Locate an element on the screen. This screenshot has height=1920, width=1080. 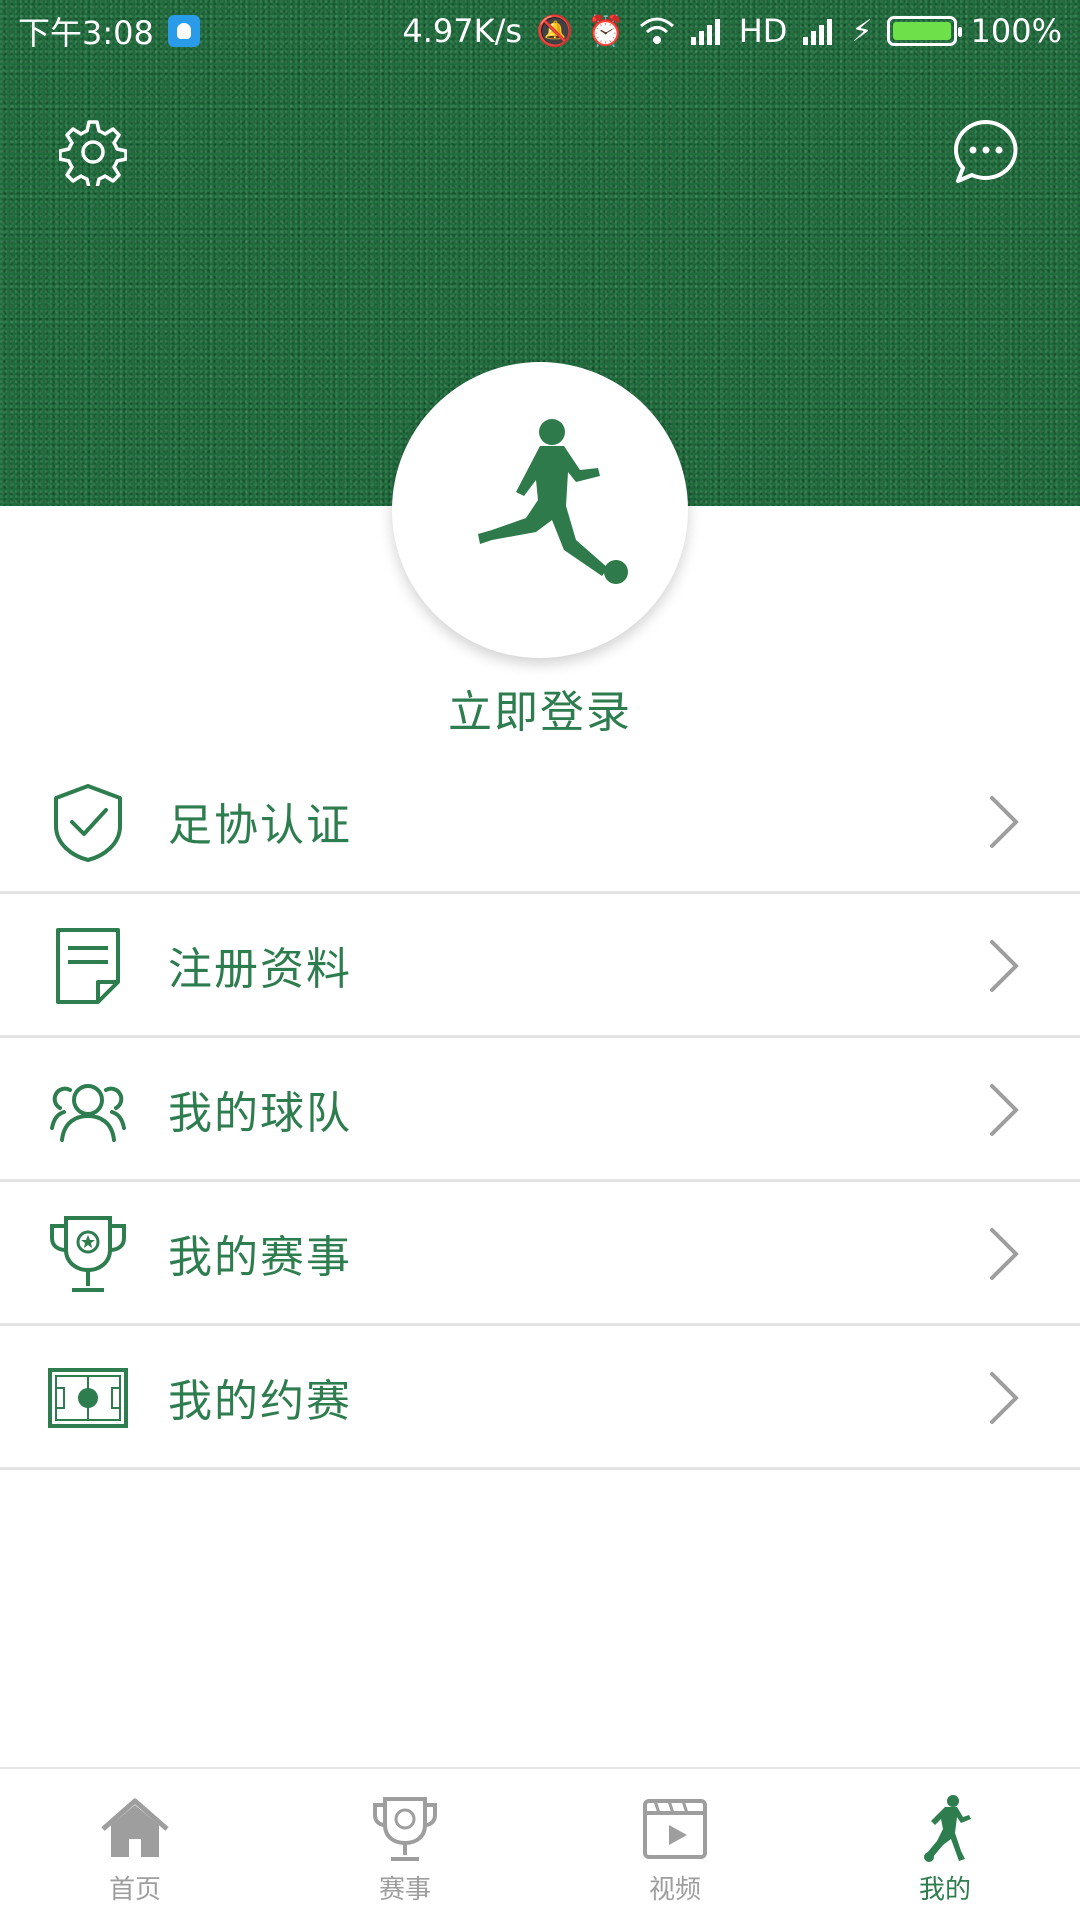
battery-fill is located at coordinates (921, 31).